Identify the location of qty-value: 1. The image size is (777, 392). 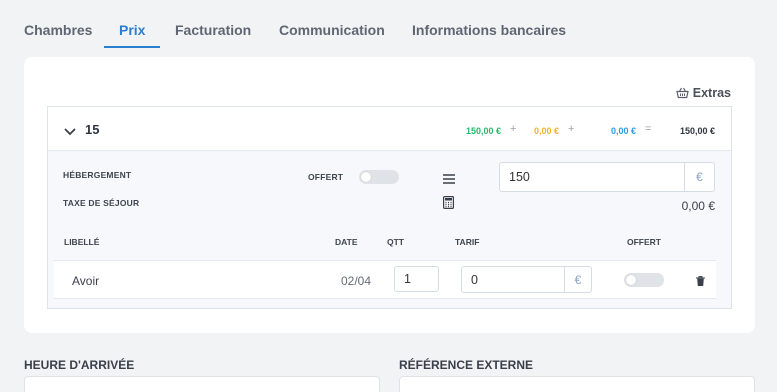
(407, 279).